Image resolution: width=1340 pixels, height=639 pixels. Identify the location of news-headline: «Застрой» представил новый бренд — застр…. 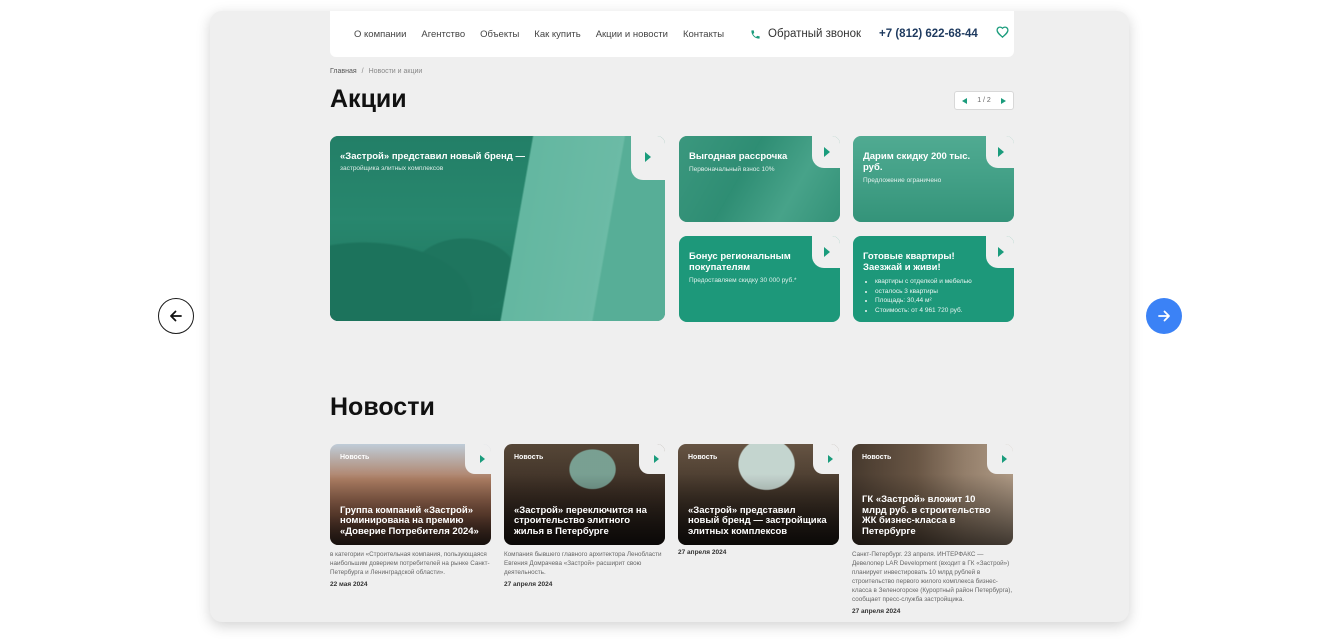
(757, 520).